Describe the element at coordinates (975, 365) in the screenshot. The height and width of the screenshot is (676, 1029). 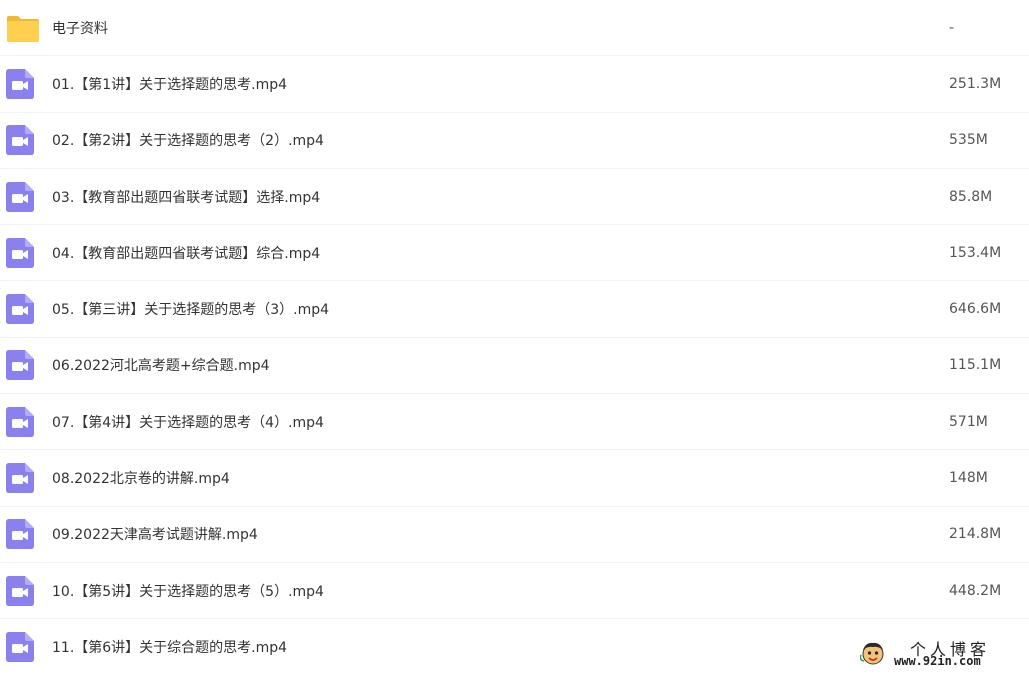
I see `file-size: 115.1M` at that location.